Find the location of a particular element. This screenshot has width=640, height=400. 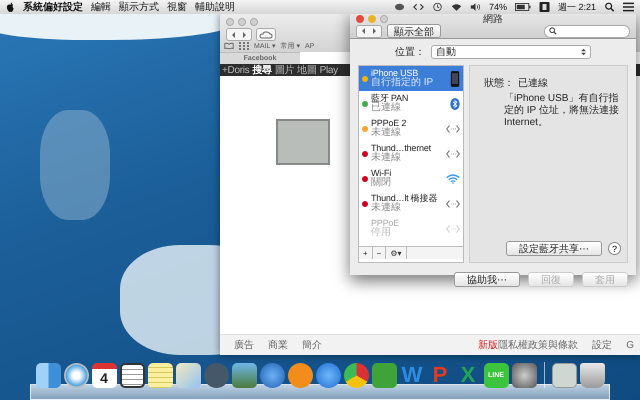

service-name: Wi-Fi is located at coordinates (381, 173).